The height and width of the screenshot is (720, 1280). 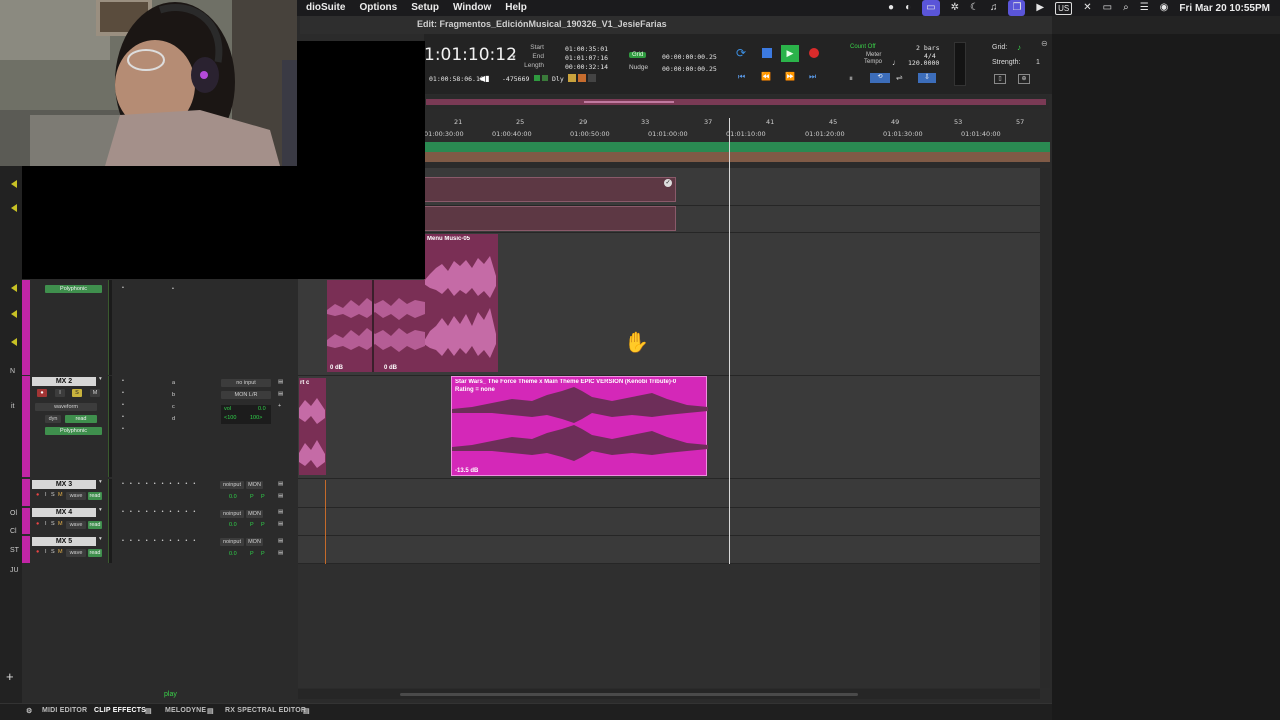 I want to click on lock-icon: ◐, so click(x=908, y=8).